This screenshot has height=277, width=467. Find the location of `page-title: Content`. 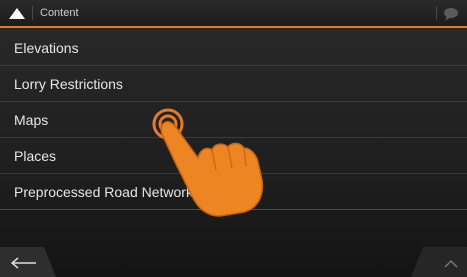

page-title: Content is located at coordinates (59, 13).